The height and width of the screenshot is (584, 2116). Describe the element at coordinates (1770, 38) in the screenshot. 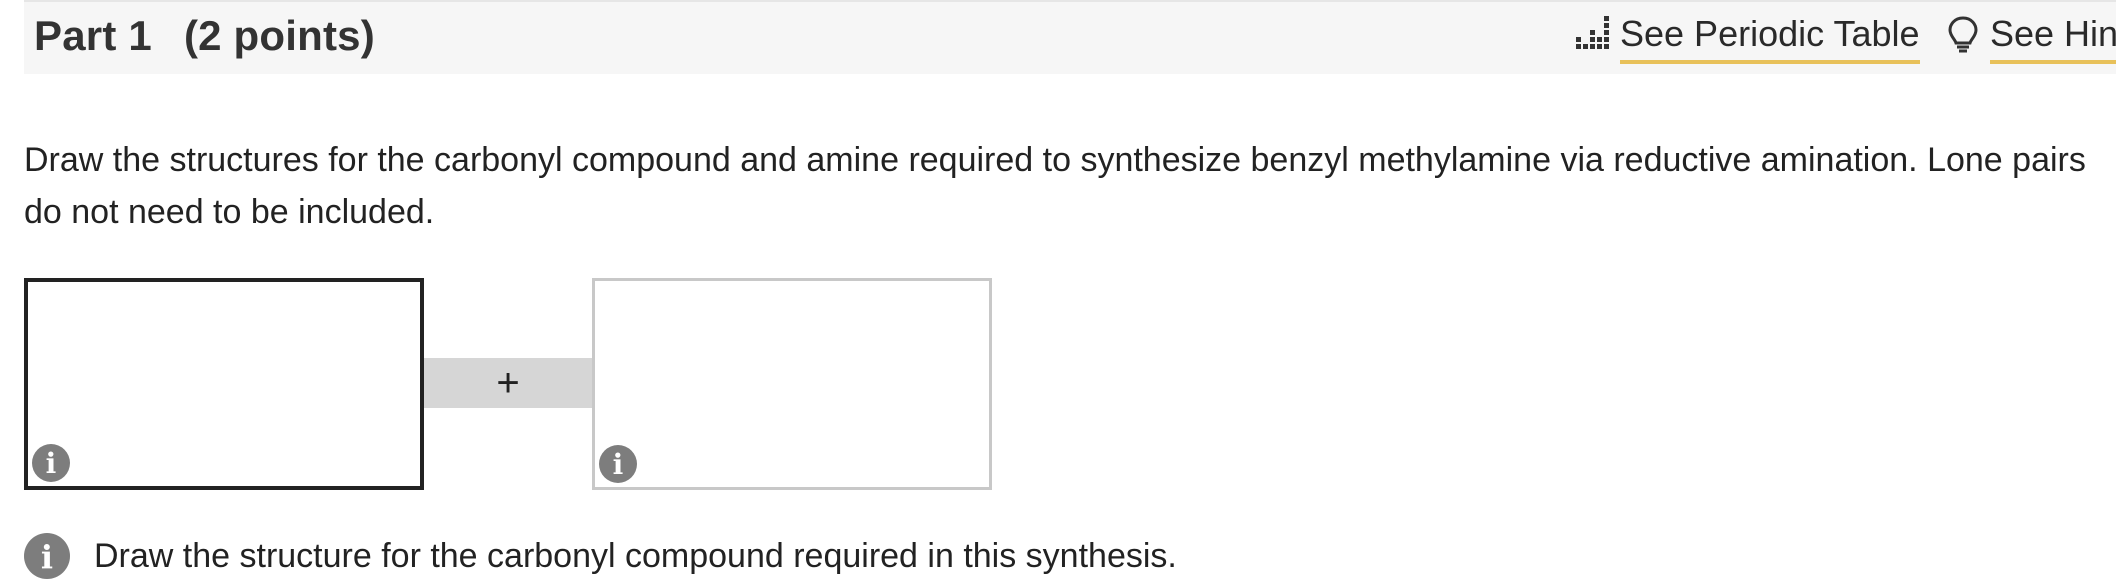

I see `see-periodic-table-label: See Periodic Table` at that location.